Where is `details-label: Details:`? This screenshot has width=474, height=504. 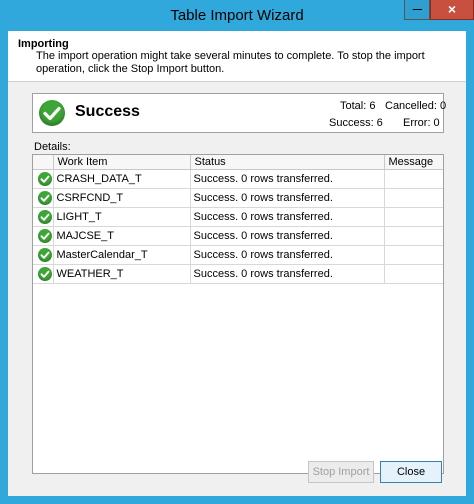
details-label: Details: is located at coordinates (52, 147).